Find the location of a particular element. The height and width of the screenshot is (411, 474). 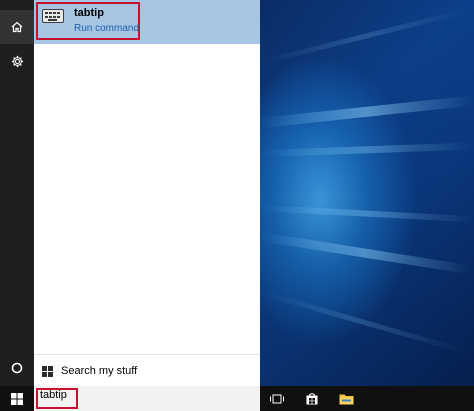

search-input: tabtip is located at coordinates (53, 395).